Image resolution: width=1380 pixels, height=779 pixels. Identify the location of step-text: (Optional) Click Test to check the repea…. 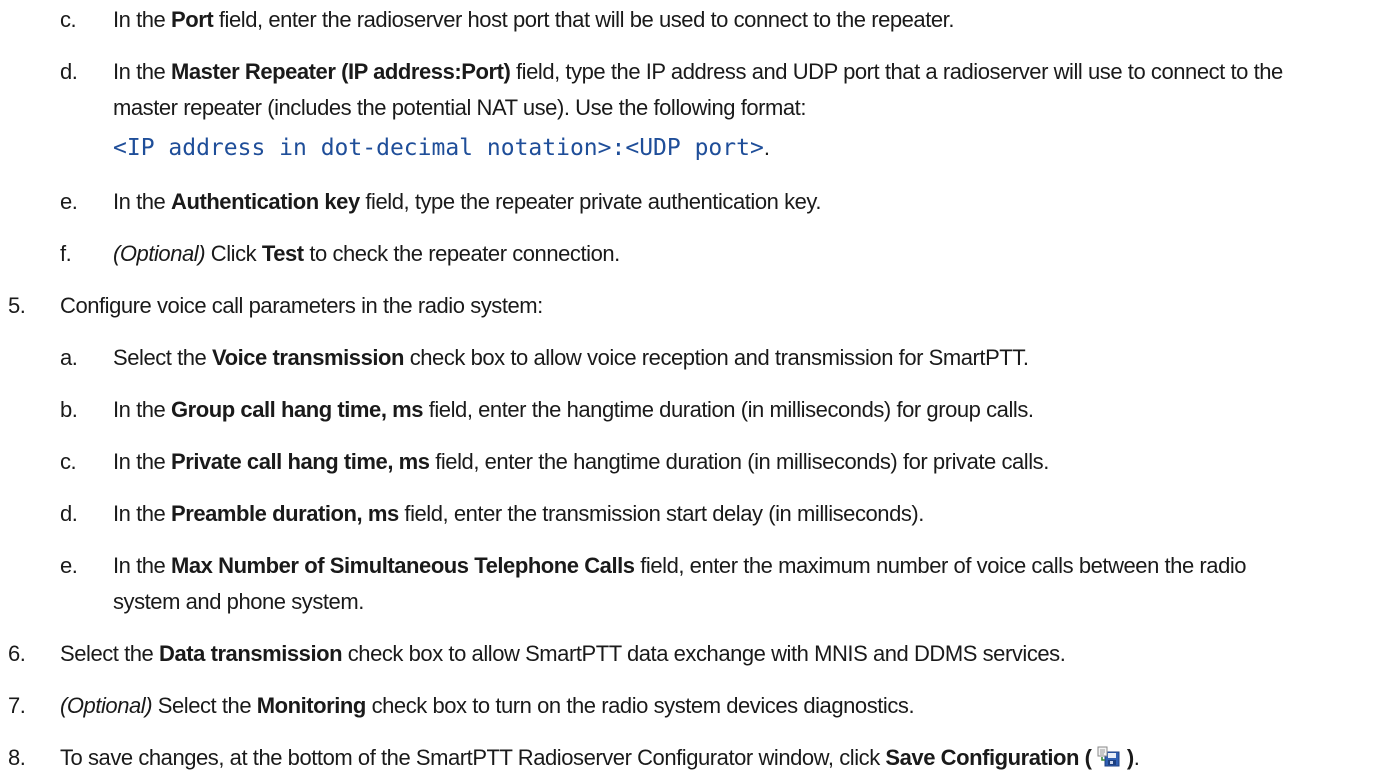
(366, 254).